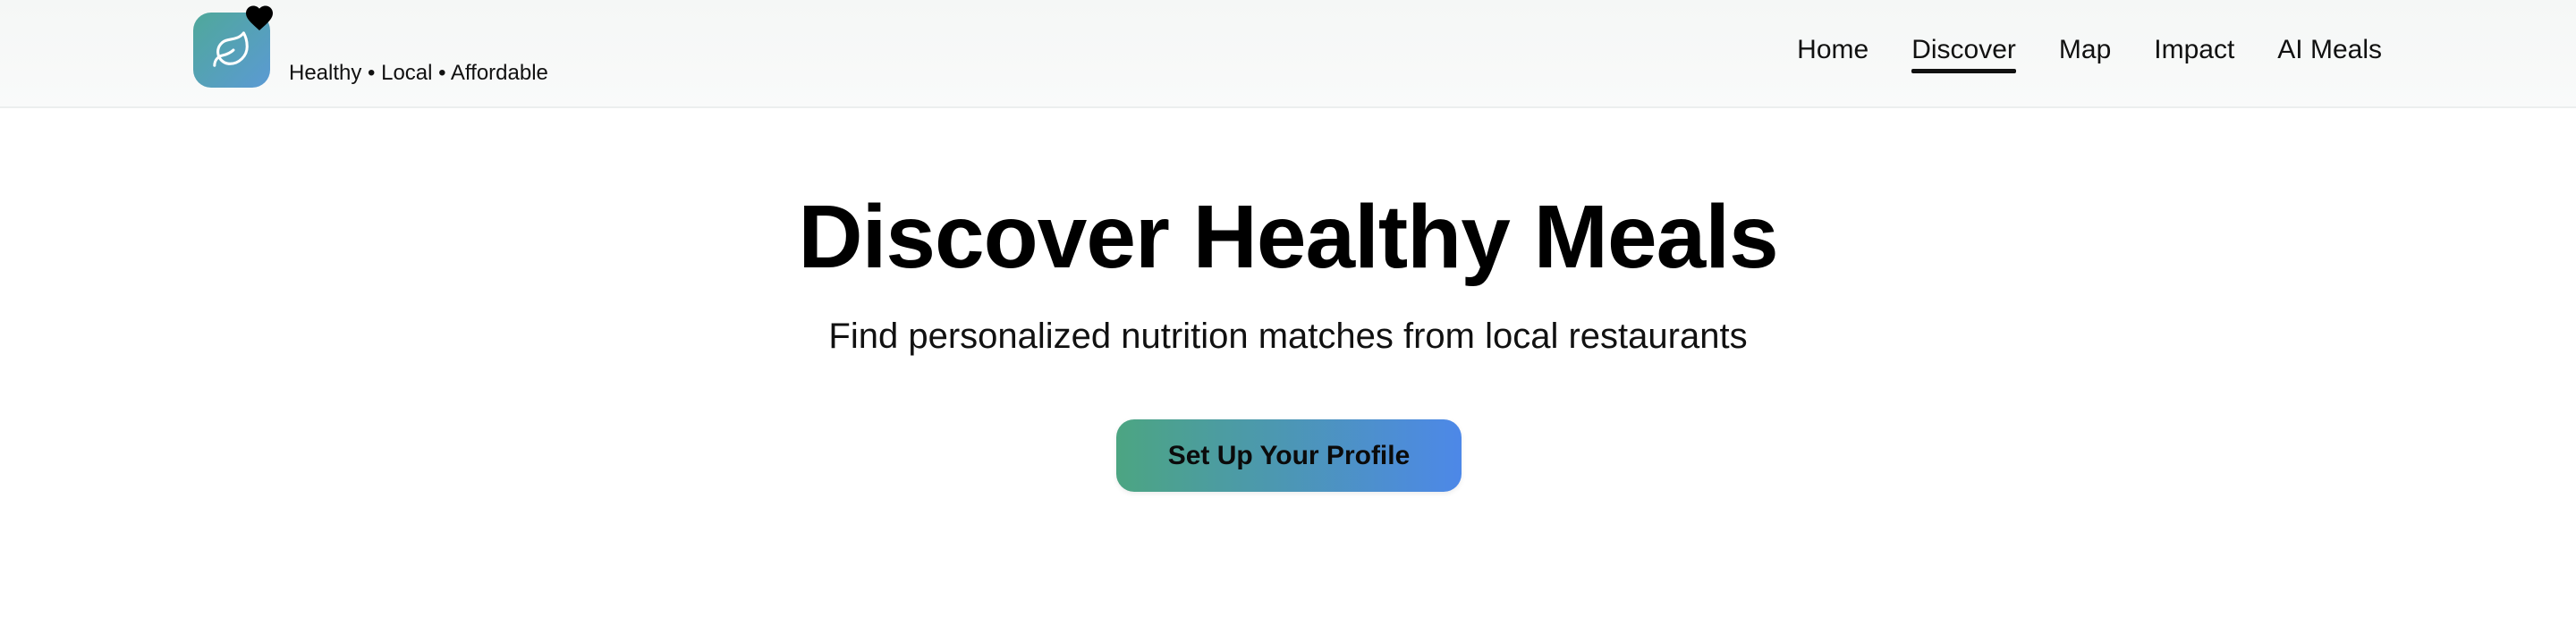  Describe the element at coordinates (2085, 50) in the screenshot. I see `nav-map: Map` at that location.